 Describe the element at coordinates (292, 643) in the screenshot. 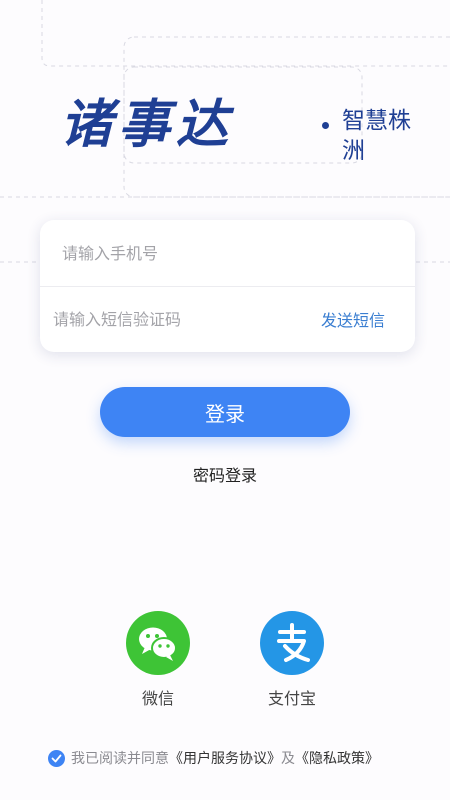

I see `alipay-icon` at that location.